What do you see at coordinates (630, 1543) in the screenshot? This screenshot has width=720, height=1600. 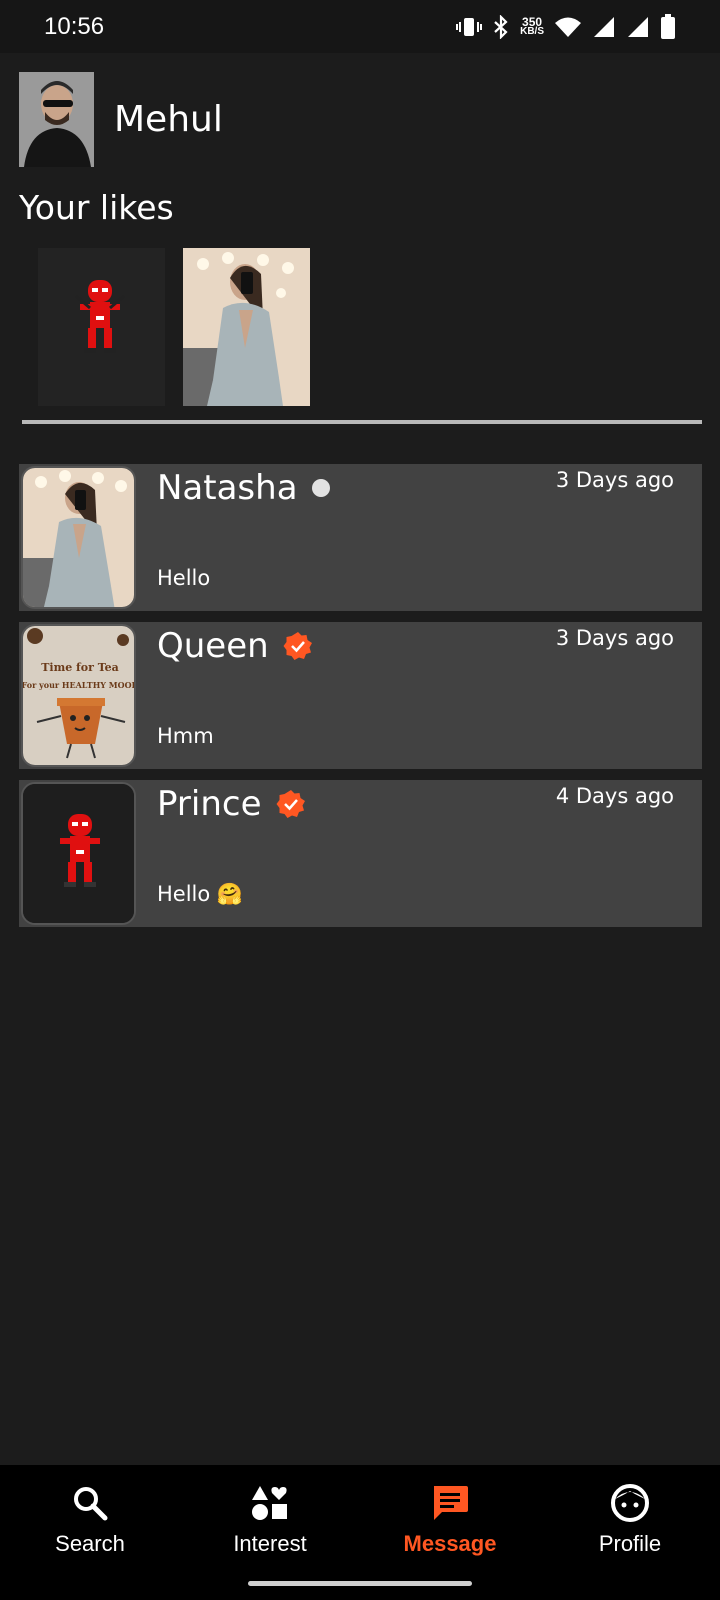 I see `nav-label: Profile` at bounding box center [630, 1543].